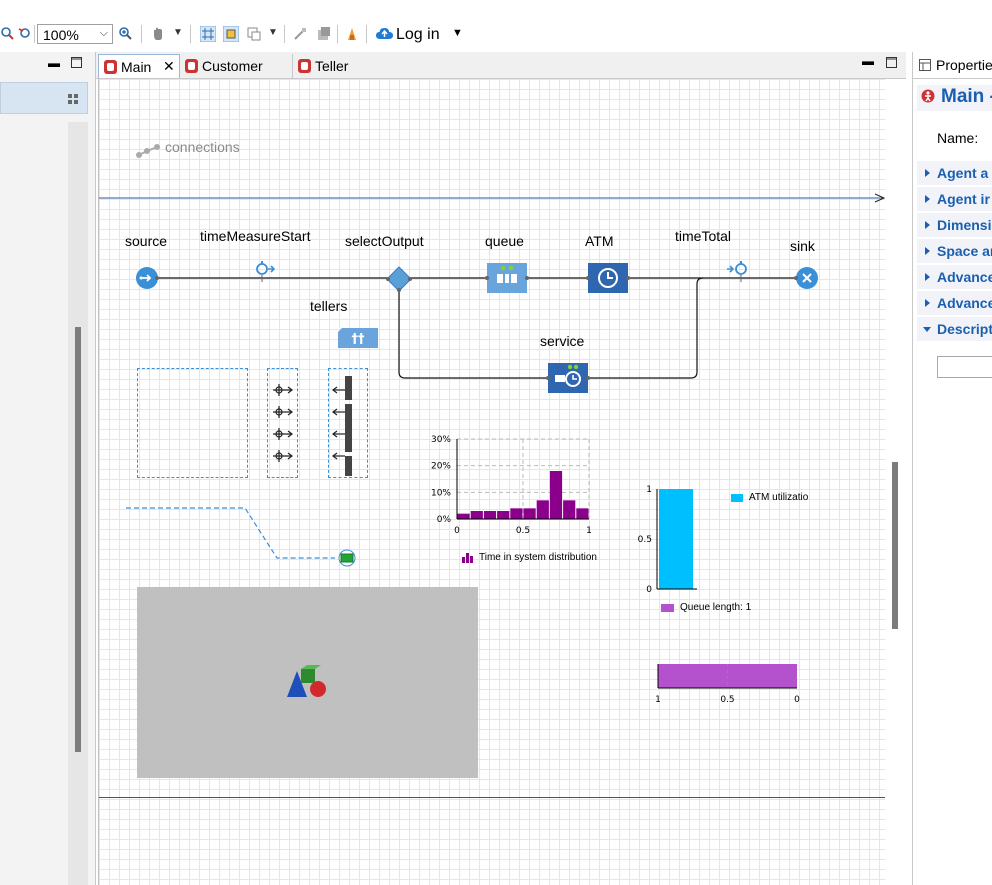  Describe the element at coordinates (264, 271) in the screenshot. I see `time-measure-start-icon` at that location.